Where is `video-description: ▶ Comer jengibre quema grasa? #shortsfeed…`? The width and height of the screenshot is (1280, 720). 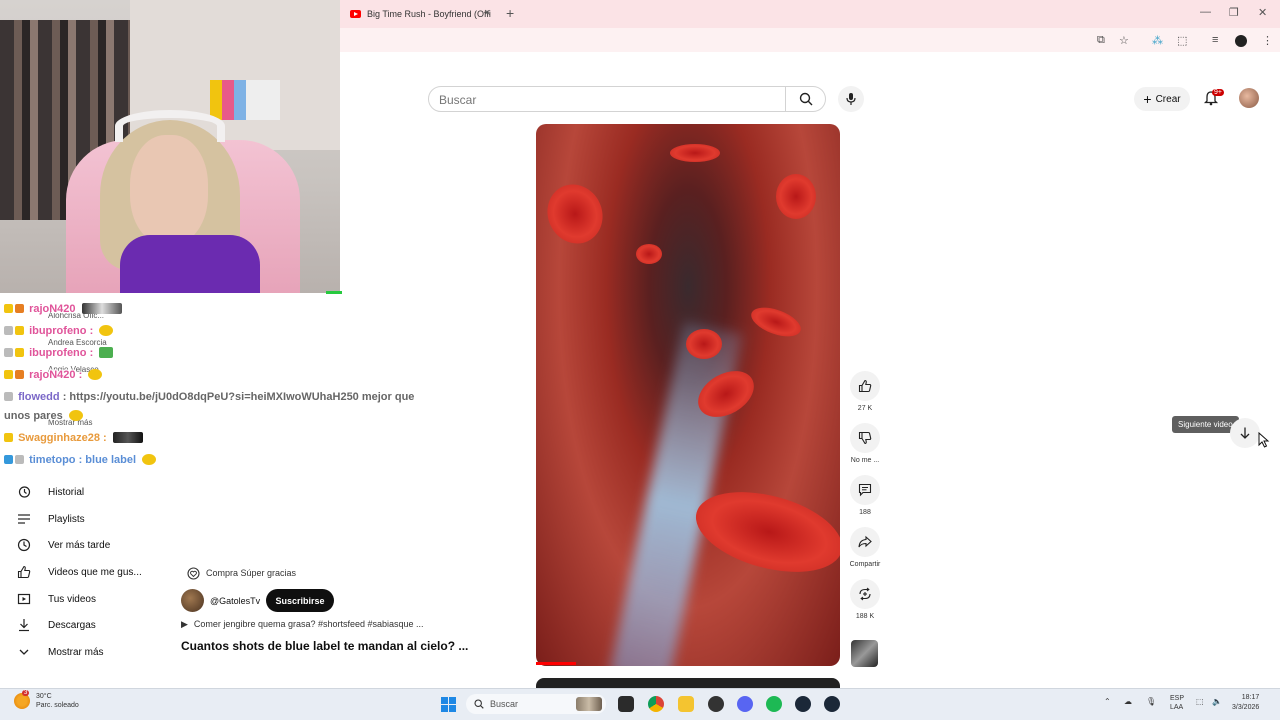 video-description: ▶ Comer jengibre quema grasa? #shortsfeed… is located at coordinates (302, 624).